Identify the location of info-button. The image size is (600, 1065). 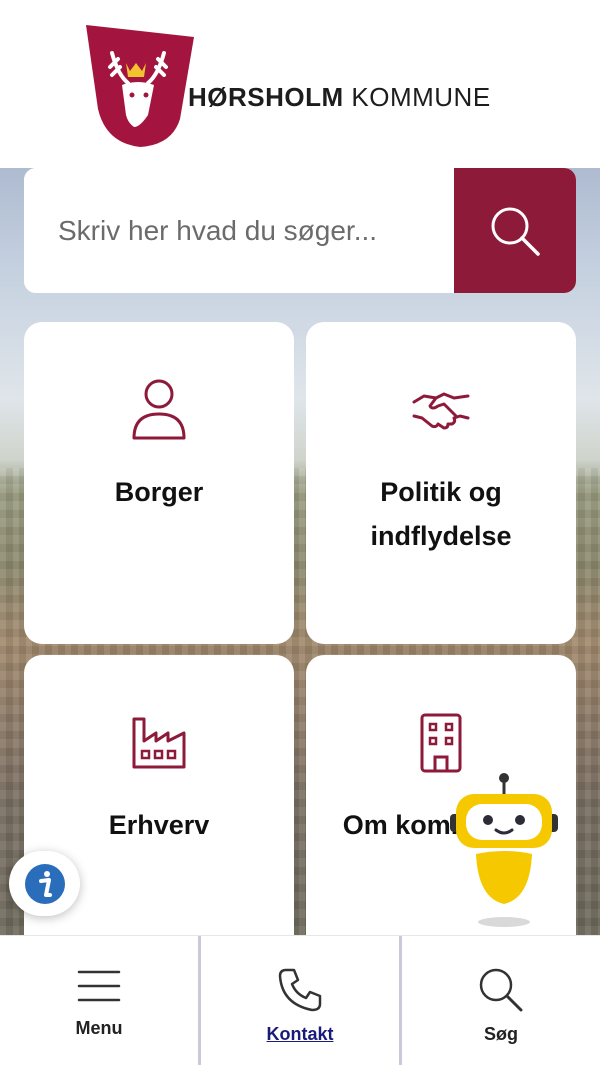
(44, 883).